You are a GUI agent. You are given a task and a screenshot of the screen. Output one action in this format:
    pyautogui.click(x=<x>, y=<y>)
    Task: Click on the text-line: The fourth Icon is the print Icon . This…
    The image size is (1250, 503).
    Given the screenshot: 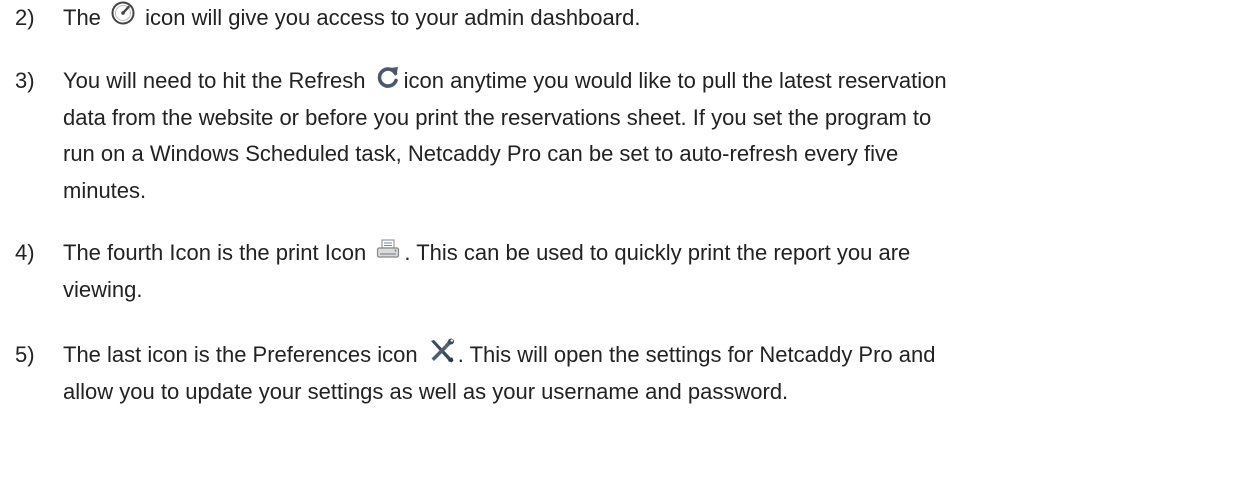 What is the action you would take?
    pyautogui.click(x=646, y=253)
    